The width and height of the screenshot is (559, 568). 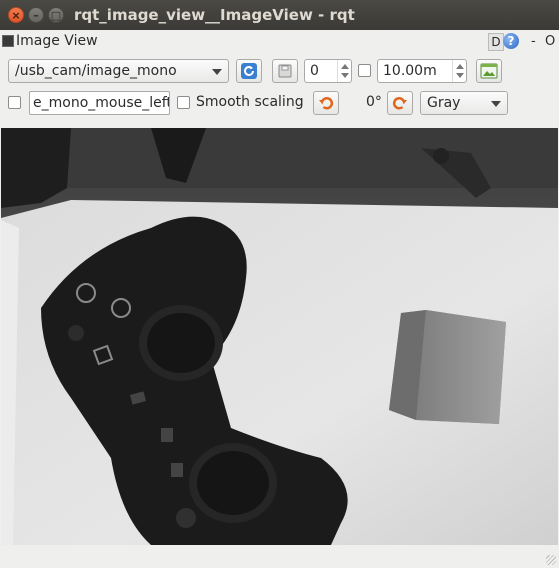 I want to click on dynamic-range-checkbox, so click(x=364, y=70).